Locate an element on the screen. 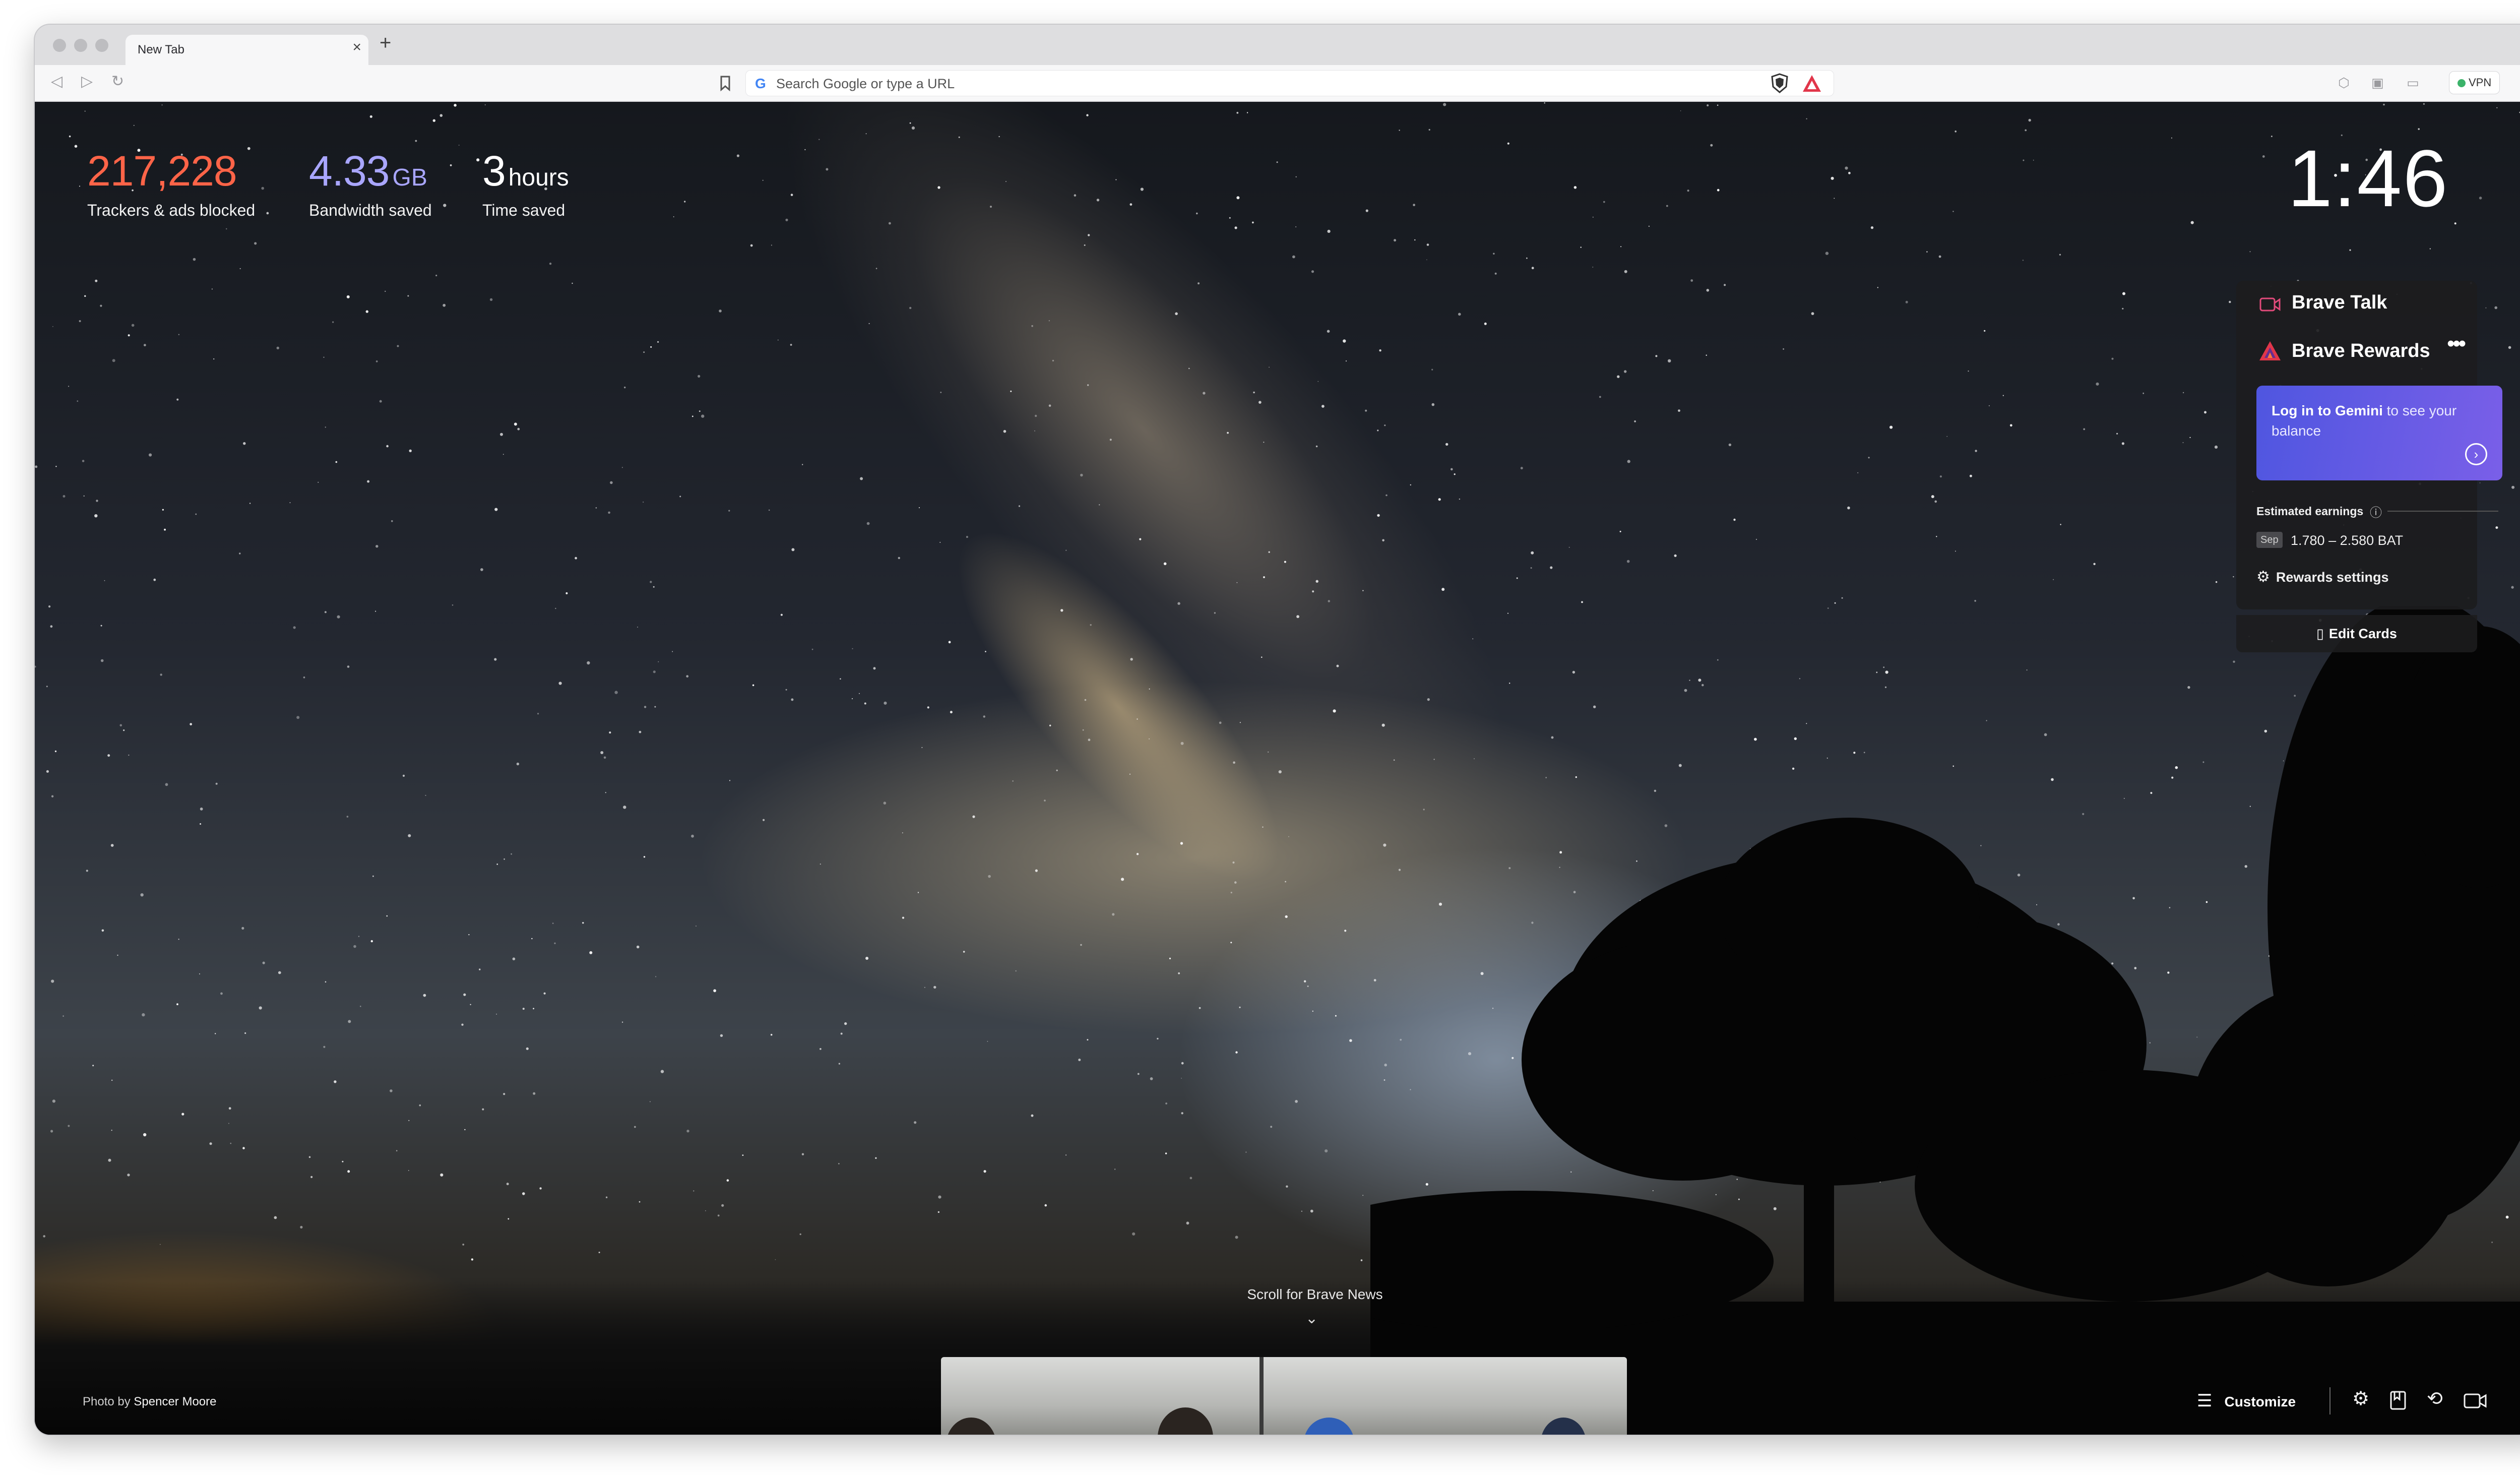  bookmark-icon is located at coordinates (725, 83).